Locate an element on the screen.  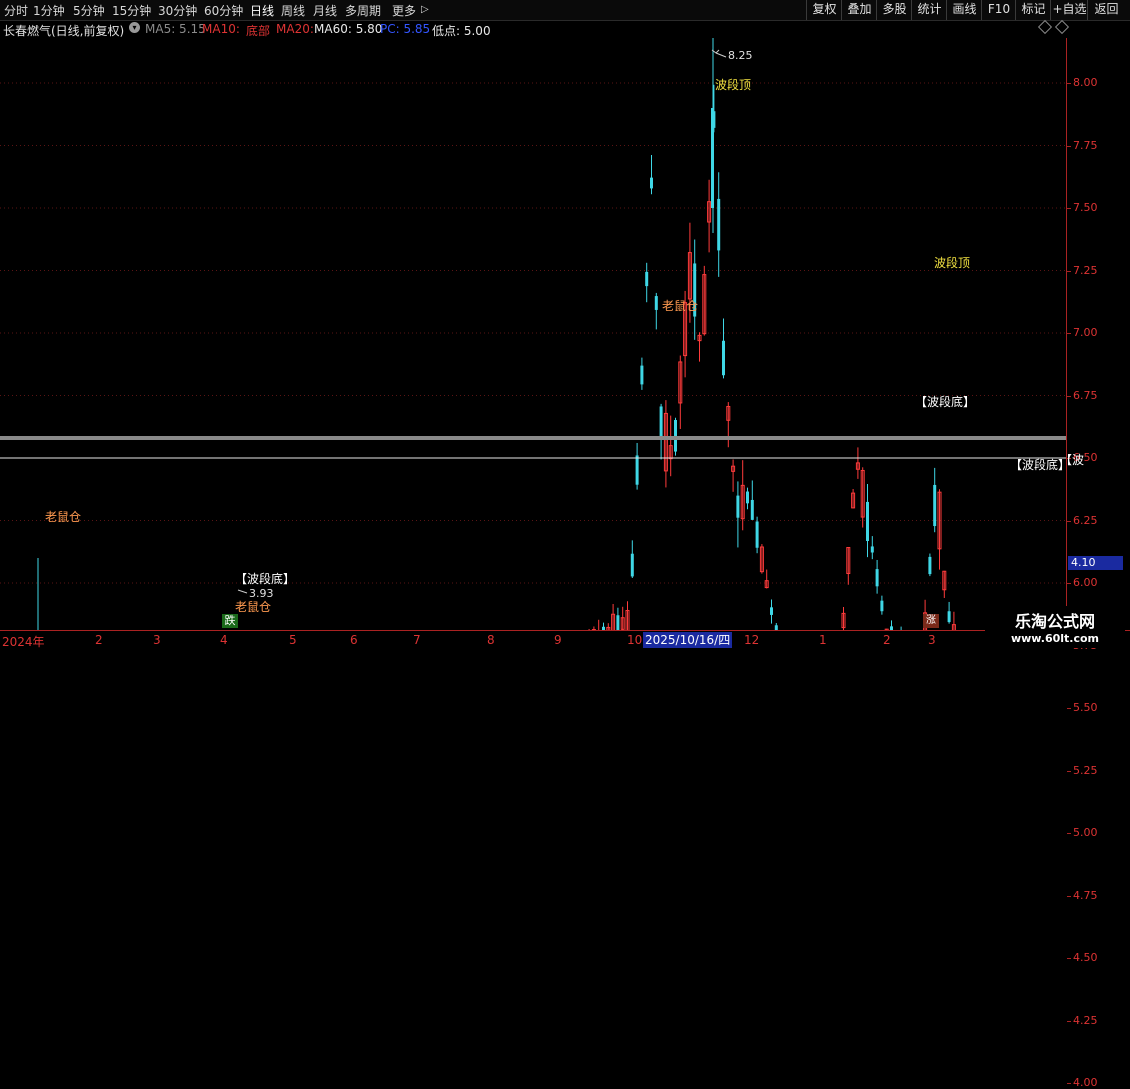
tab-more: 更多 is located at coordinates (404, 10).